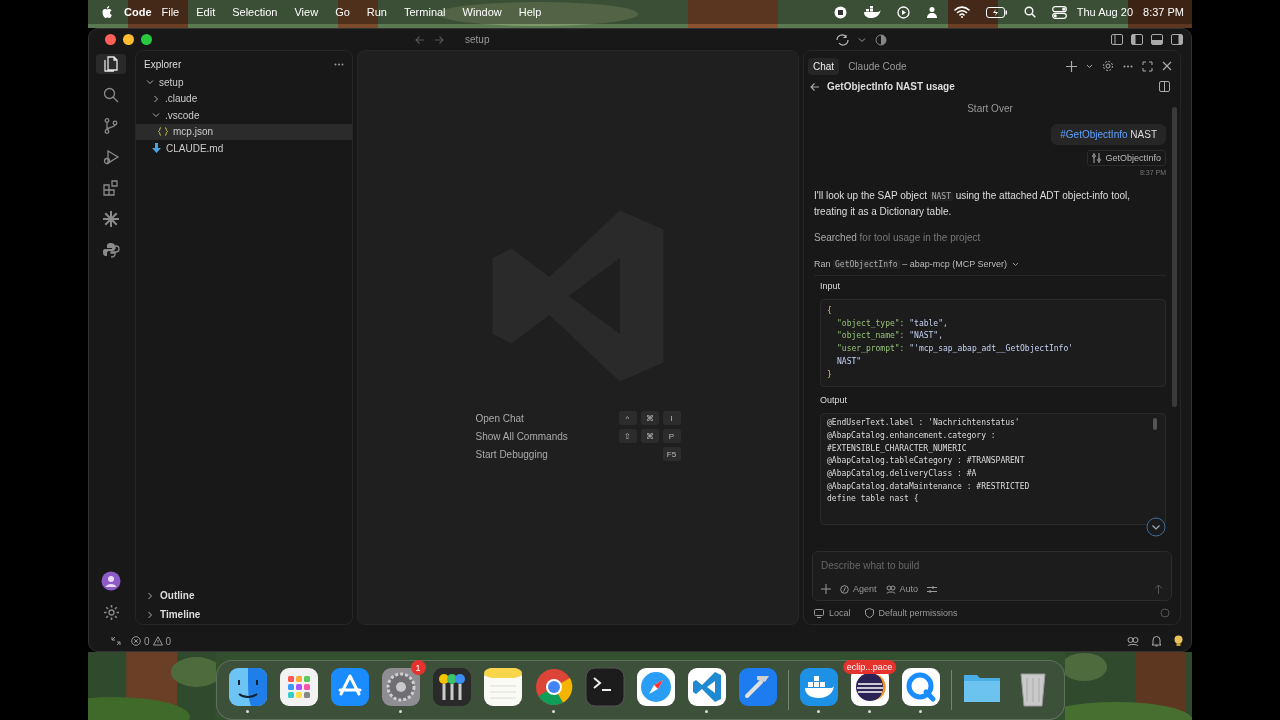 The height and width of the screenshot is (720, 1280). I want to click on menu-item: Edit, so click(206, 12).